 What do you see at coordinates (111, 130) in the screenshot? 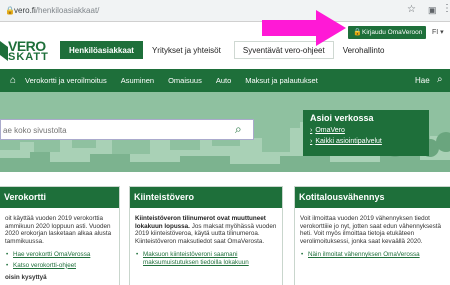
I see `site-search-input` at bounding box center [111, 130].